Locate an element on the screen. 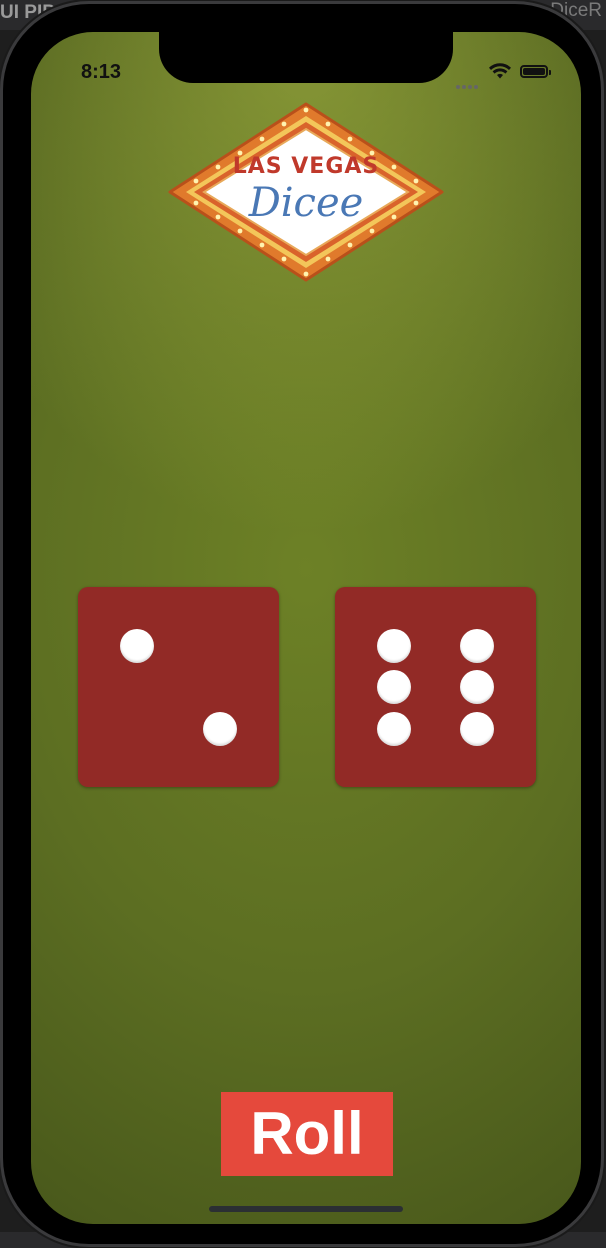 Image resolution: width=606 pixels, height=1248 pixels. notch is located at coordinates (306, 57).